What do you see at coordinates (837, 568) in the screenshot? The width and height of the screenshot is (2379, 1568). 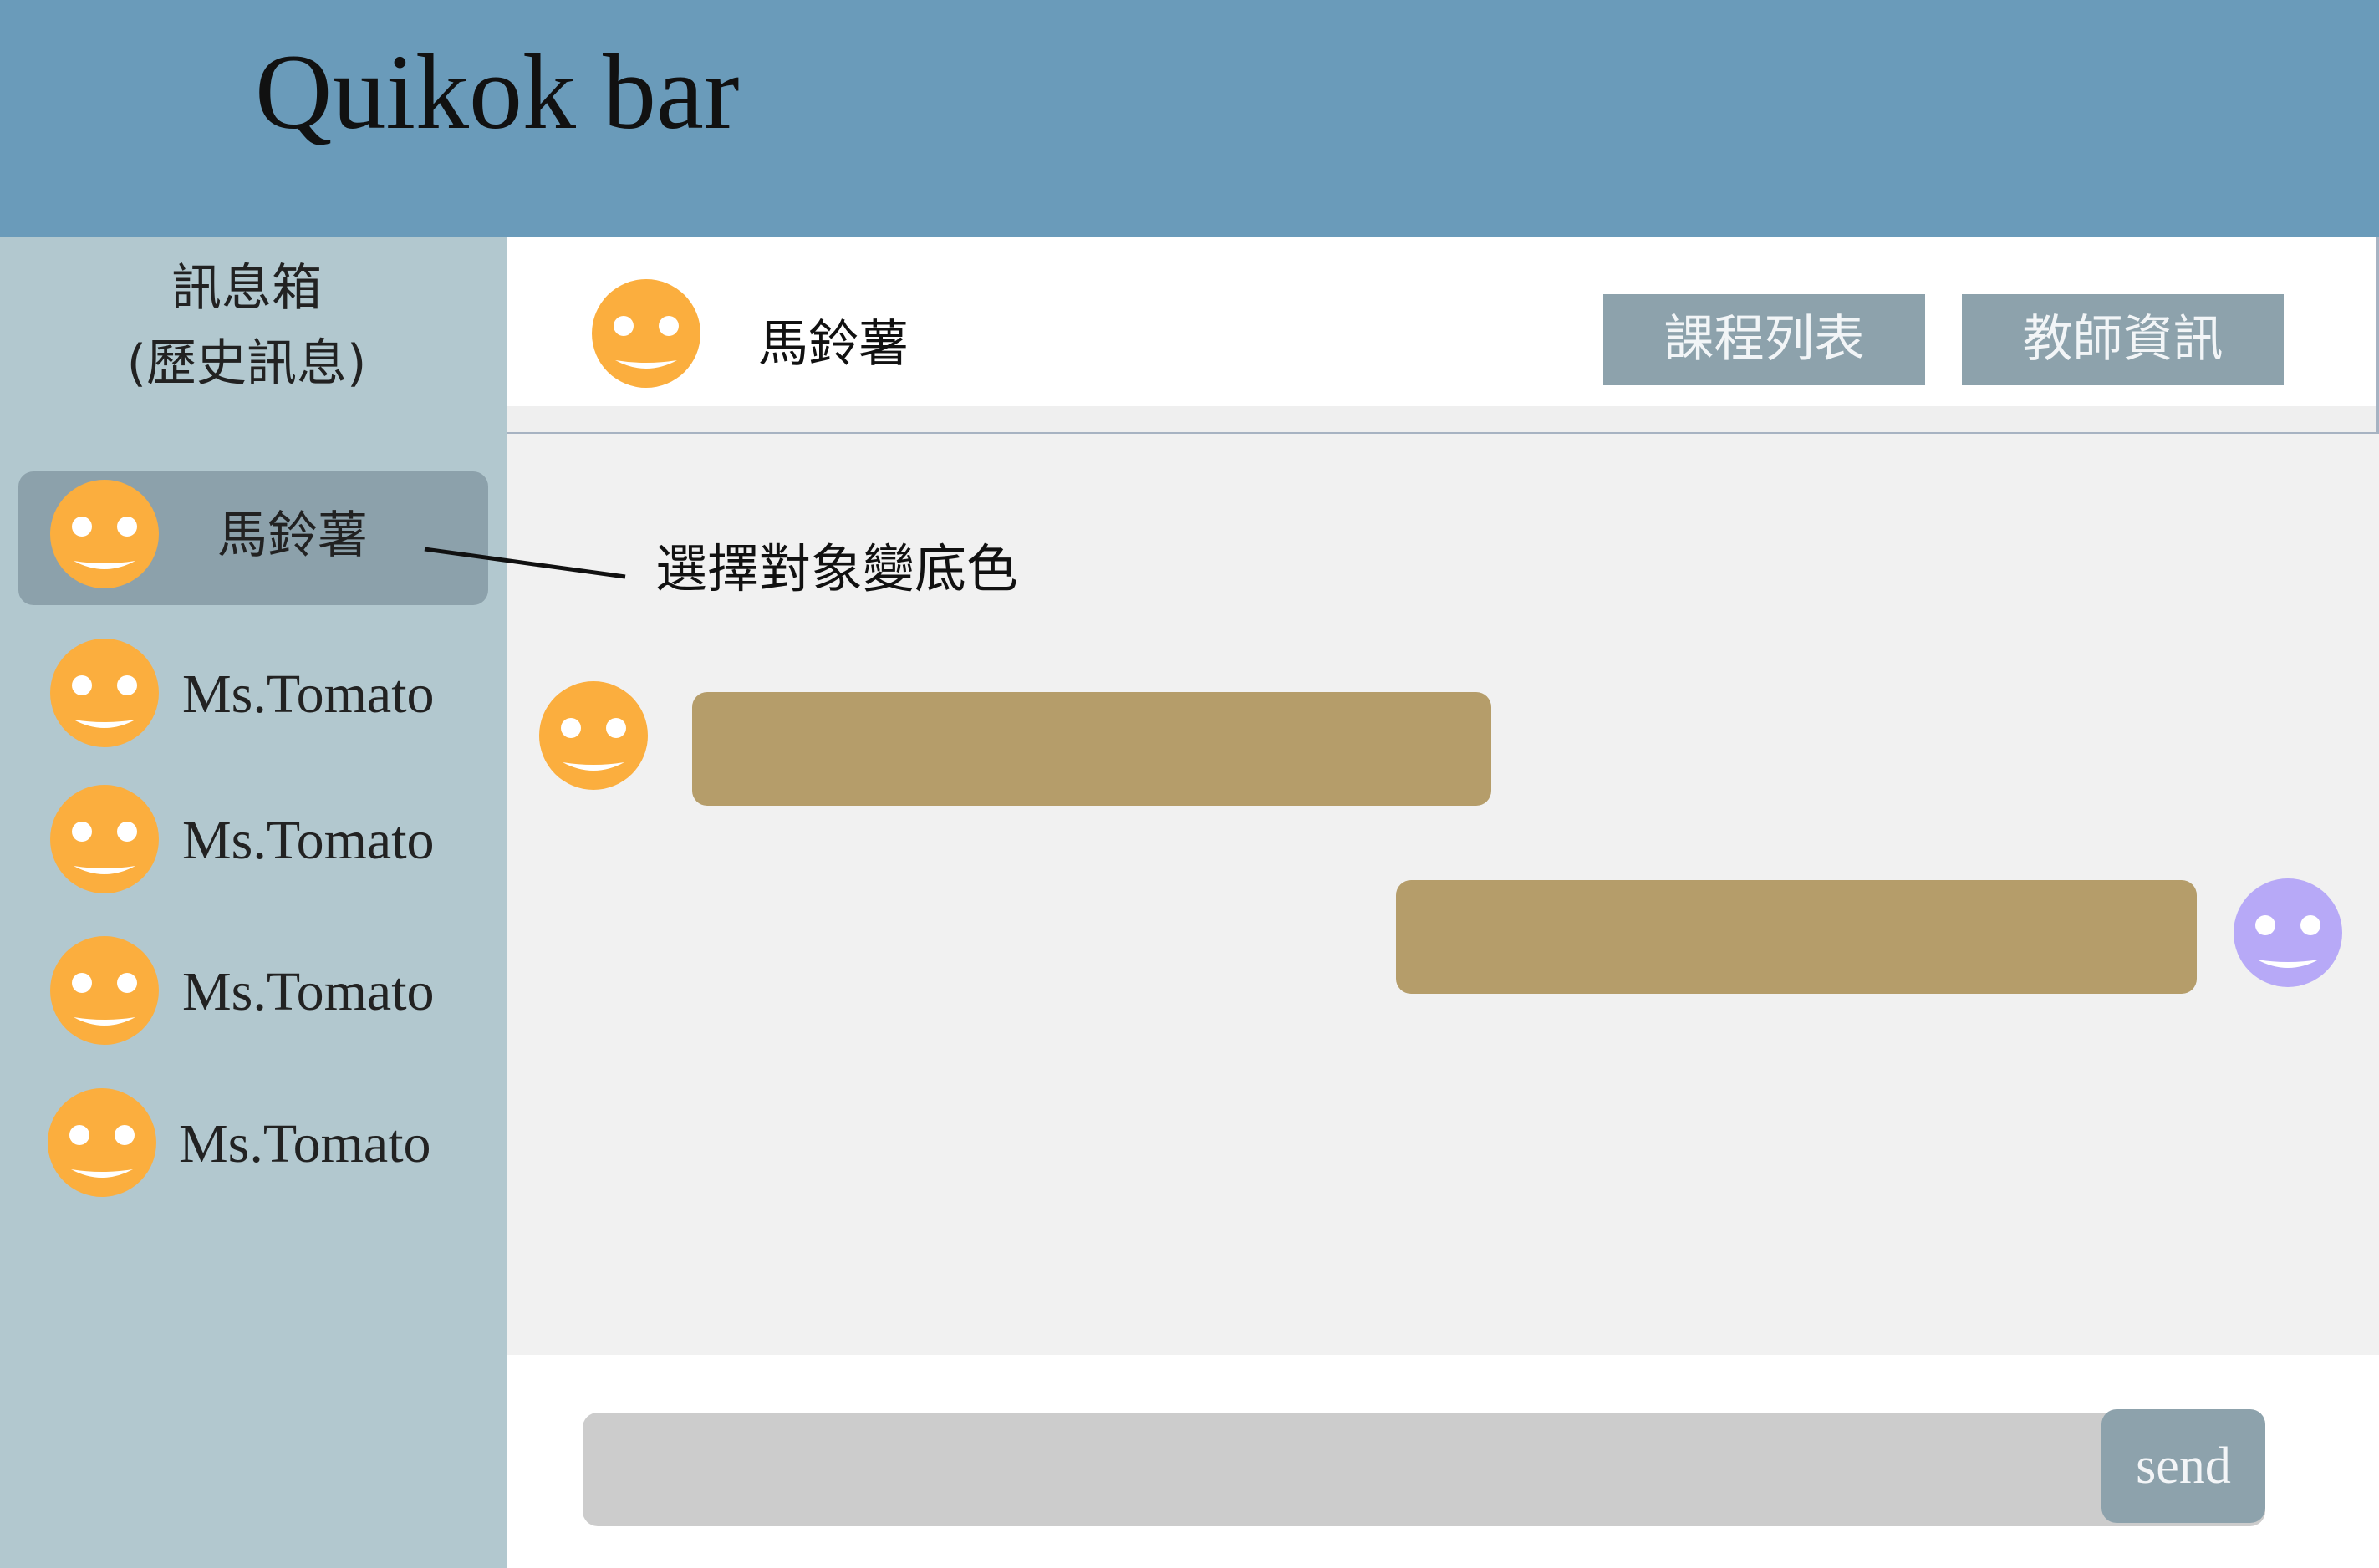 I see `annotation-text: 選擇對象變底色` at bounding box center [837, 568].